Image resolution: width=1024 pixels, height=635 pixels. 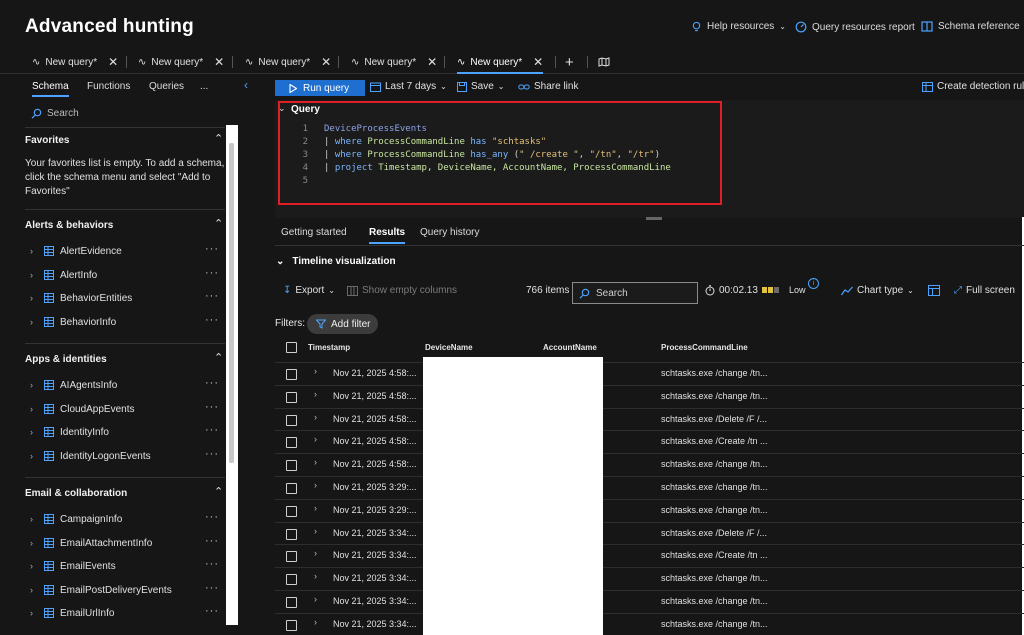 What do you see at coordinates (877, 290) in the screenshot?
I see `chart-type-dropdown: Chart type ⌄` at bounding box center [877, 290].